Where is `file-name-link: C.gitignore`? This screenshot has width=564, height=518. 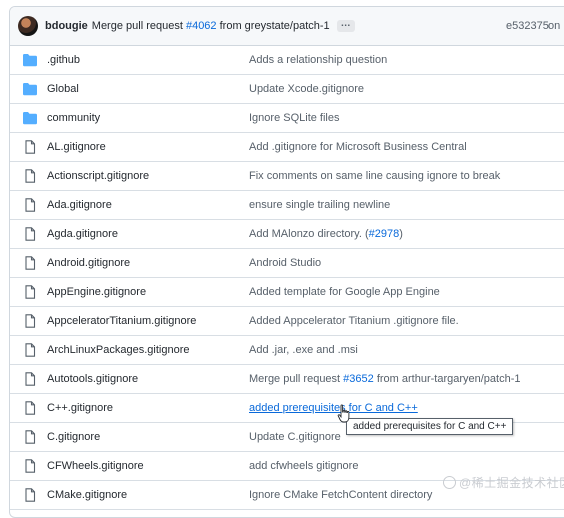 file-name-link: C.gitignore is located at coordinates (73, 437).